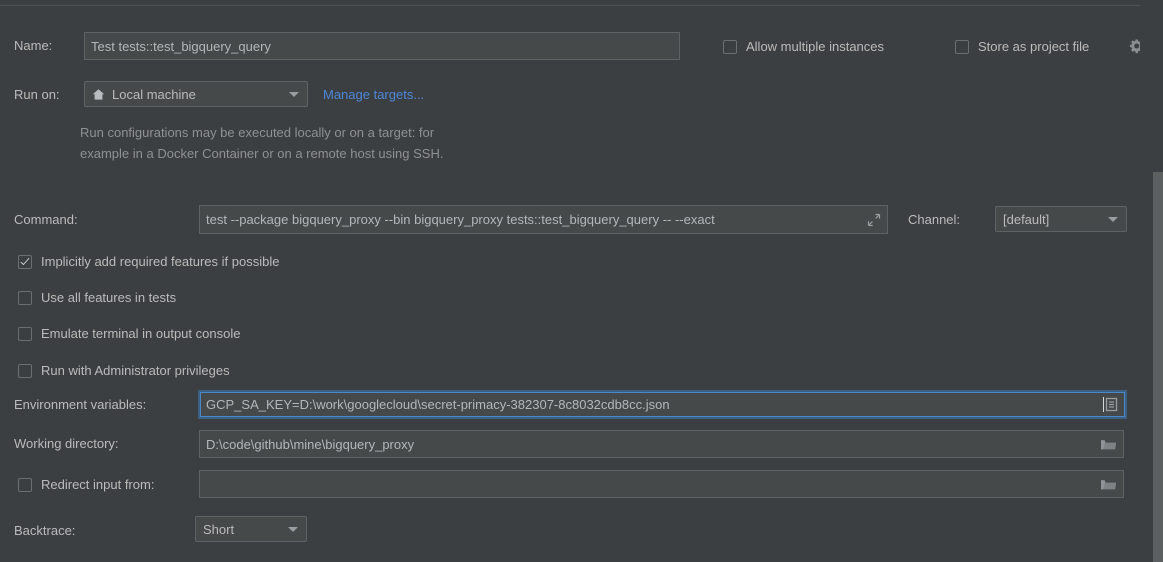 The image size is (1163, 562). What do you see at coordinates (581, 5) in the screenshot?
I see `panel-top-divider` at bounding box center [581, 5].